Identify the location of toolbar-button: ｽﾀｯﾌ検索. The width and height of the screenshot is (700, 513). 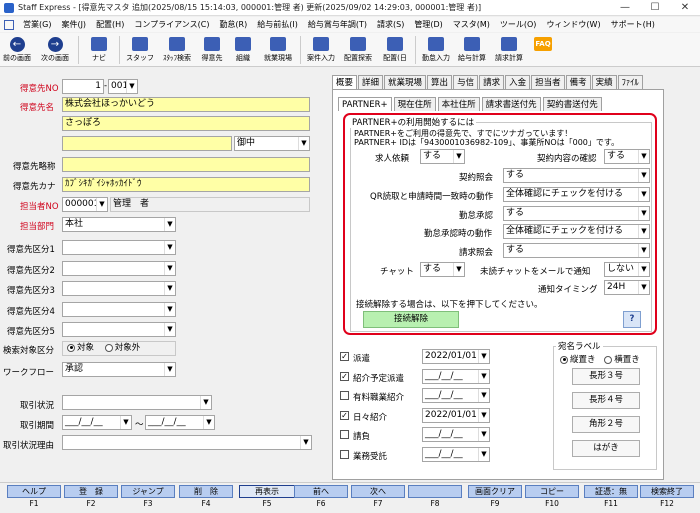
(177, 50).